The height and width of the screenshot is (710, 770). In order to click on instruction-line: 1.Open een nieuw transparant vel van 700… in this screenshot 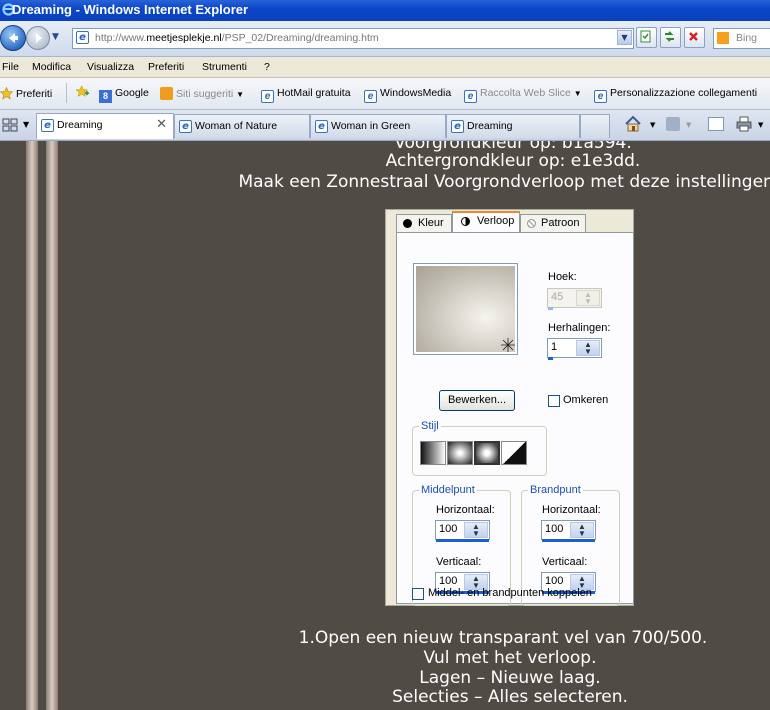, I will do `click(503, 638)`.